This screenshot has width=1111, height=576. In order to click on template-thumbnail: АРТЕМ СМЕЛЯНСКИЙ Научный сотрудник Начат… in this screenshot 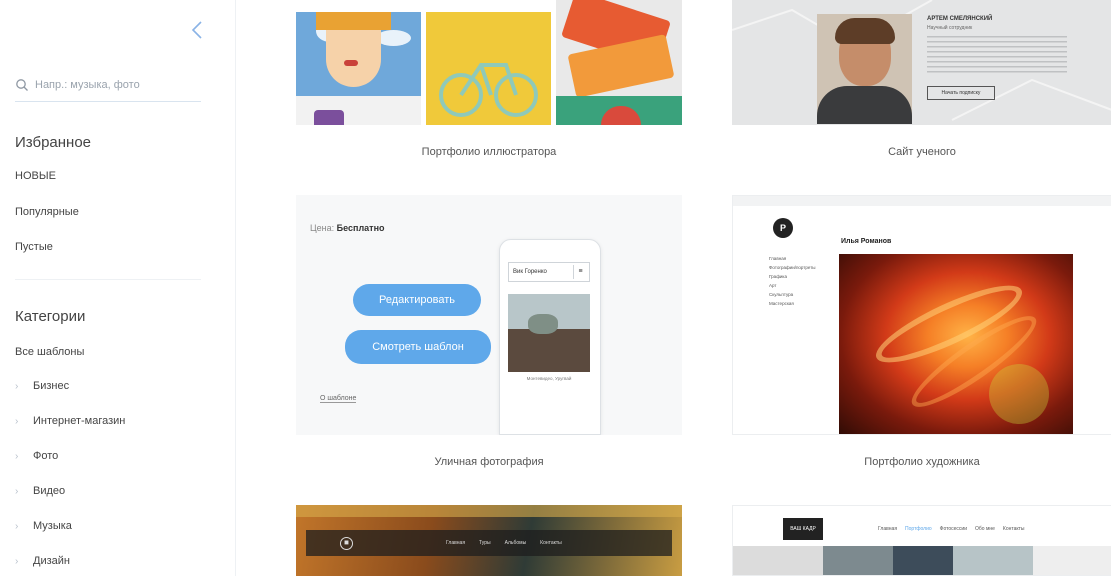, I will do `click(921, 62)`.